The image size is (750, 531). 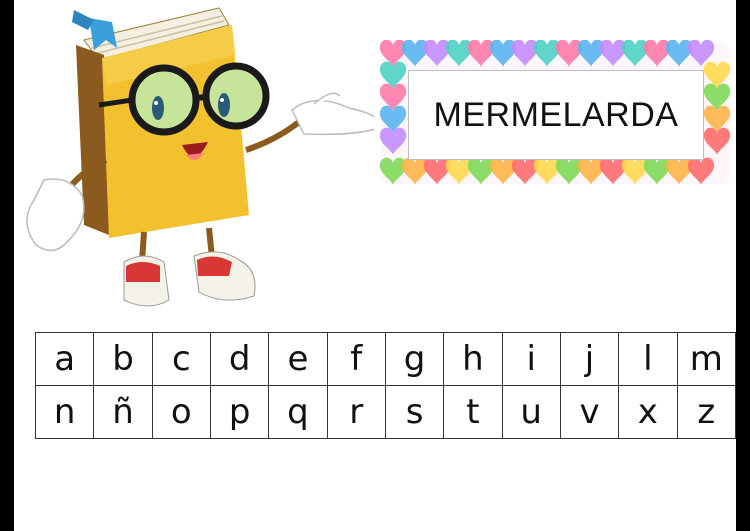 I want to click on letter-cell: q, so click(x=298, y=412).